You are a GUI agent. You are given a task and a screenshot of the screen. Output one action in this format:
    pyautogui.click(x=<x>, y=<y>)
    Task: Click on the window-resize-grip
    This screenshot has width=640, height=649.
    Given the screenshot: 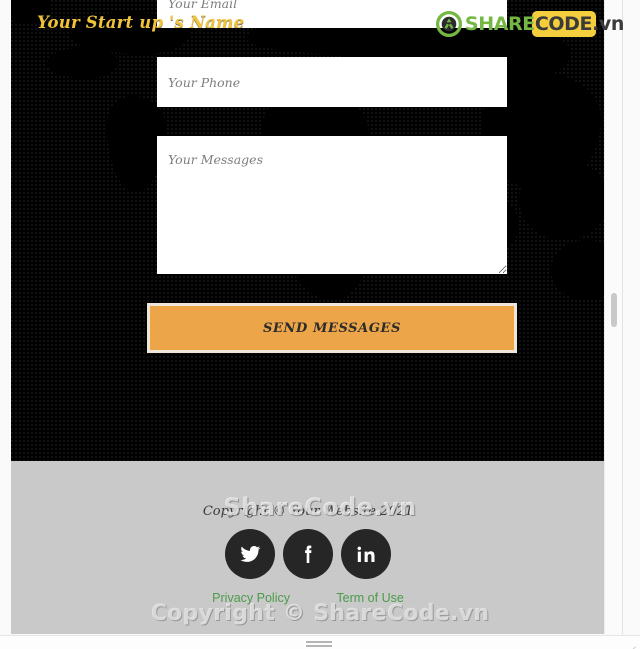 What is the action you would take?
    pyautogui.click(x=319, y=644)
    